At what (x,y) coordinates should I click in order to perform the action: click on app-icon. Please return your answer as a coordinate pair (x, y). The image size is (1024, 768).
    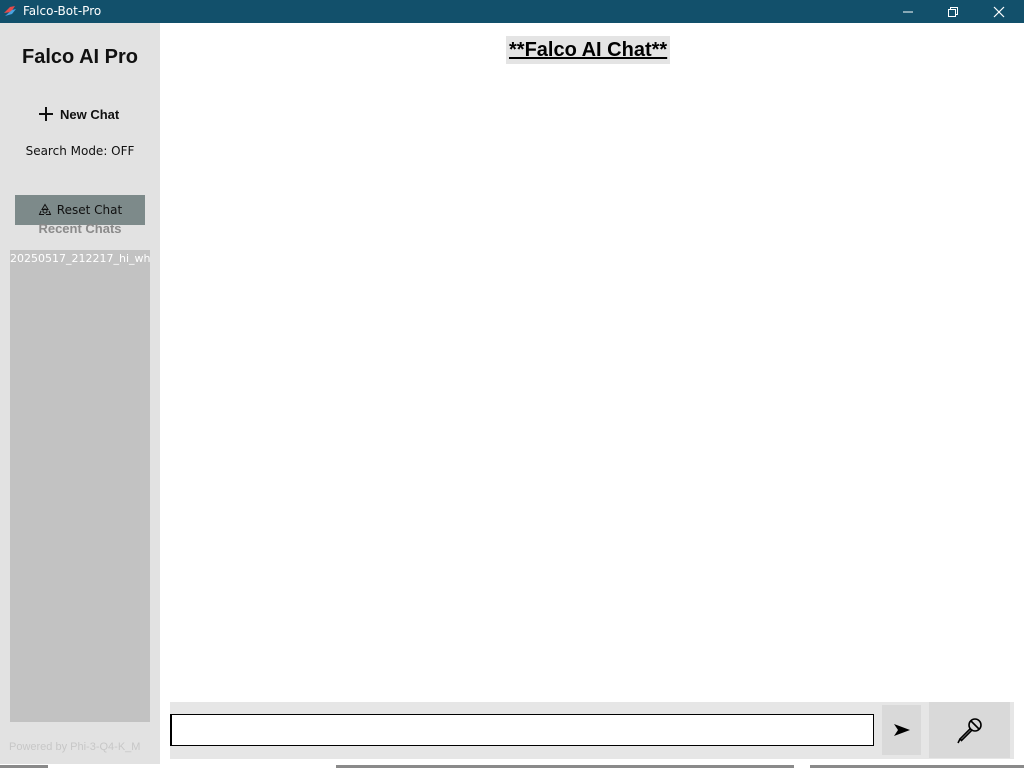
    Looking at the image, I should click on (10, 11).